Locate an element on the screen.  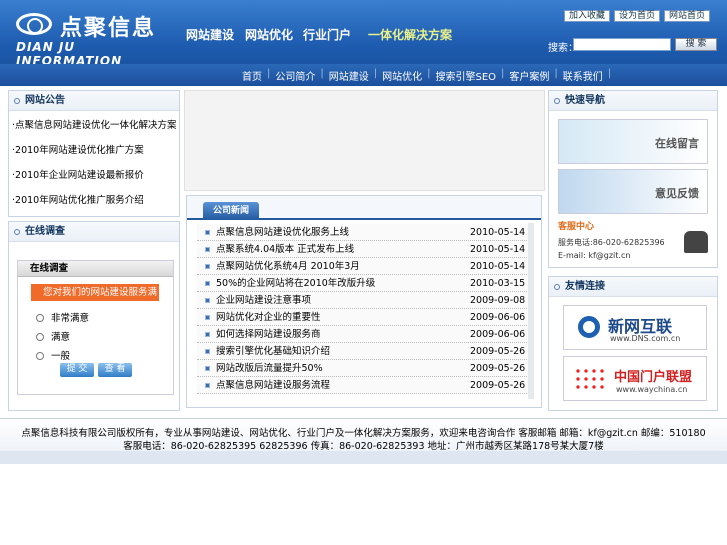
nav-home: 首页 is located at coordinates (252, 75).